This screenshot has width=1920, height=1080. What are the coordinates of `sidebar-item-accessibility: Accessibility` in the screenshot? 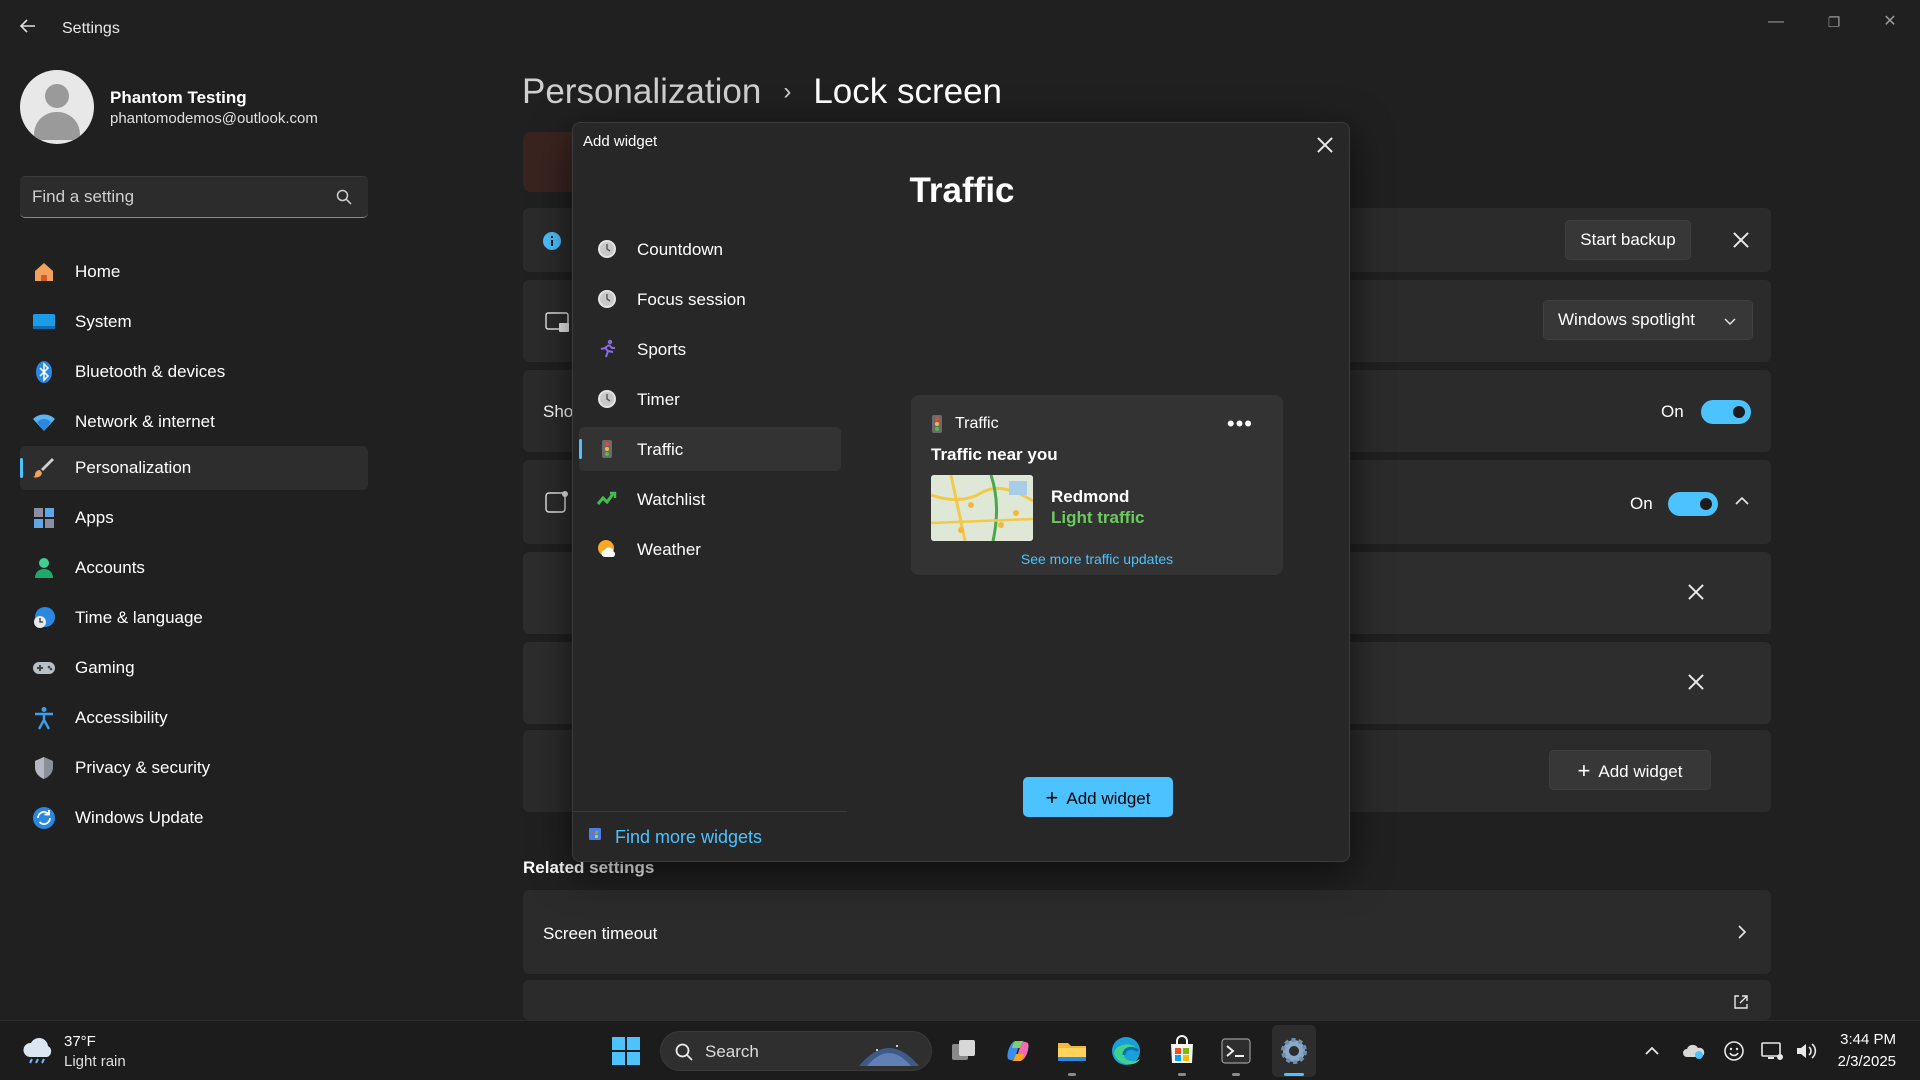 It's located at (194, 718).